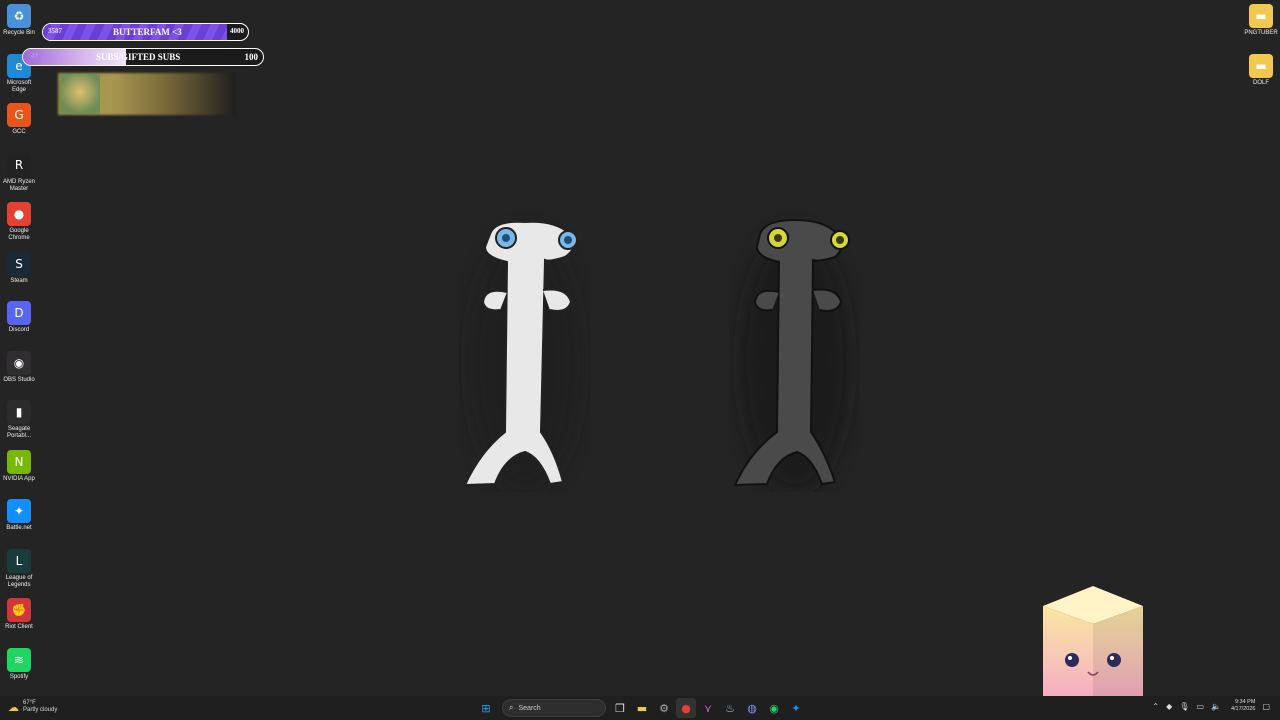 This screenshot has width=1280, height=720. I want to click on steam-taskbar-icon: ♨, so click(730, 708).